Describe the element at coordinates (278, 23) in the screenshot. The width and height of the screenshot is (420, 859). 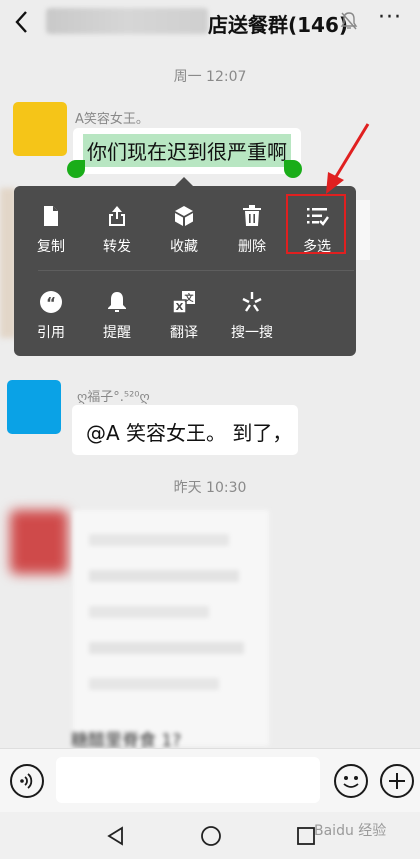
I see `chat-title: 店送餐群(146)` at that location.